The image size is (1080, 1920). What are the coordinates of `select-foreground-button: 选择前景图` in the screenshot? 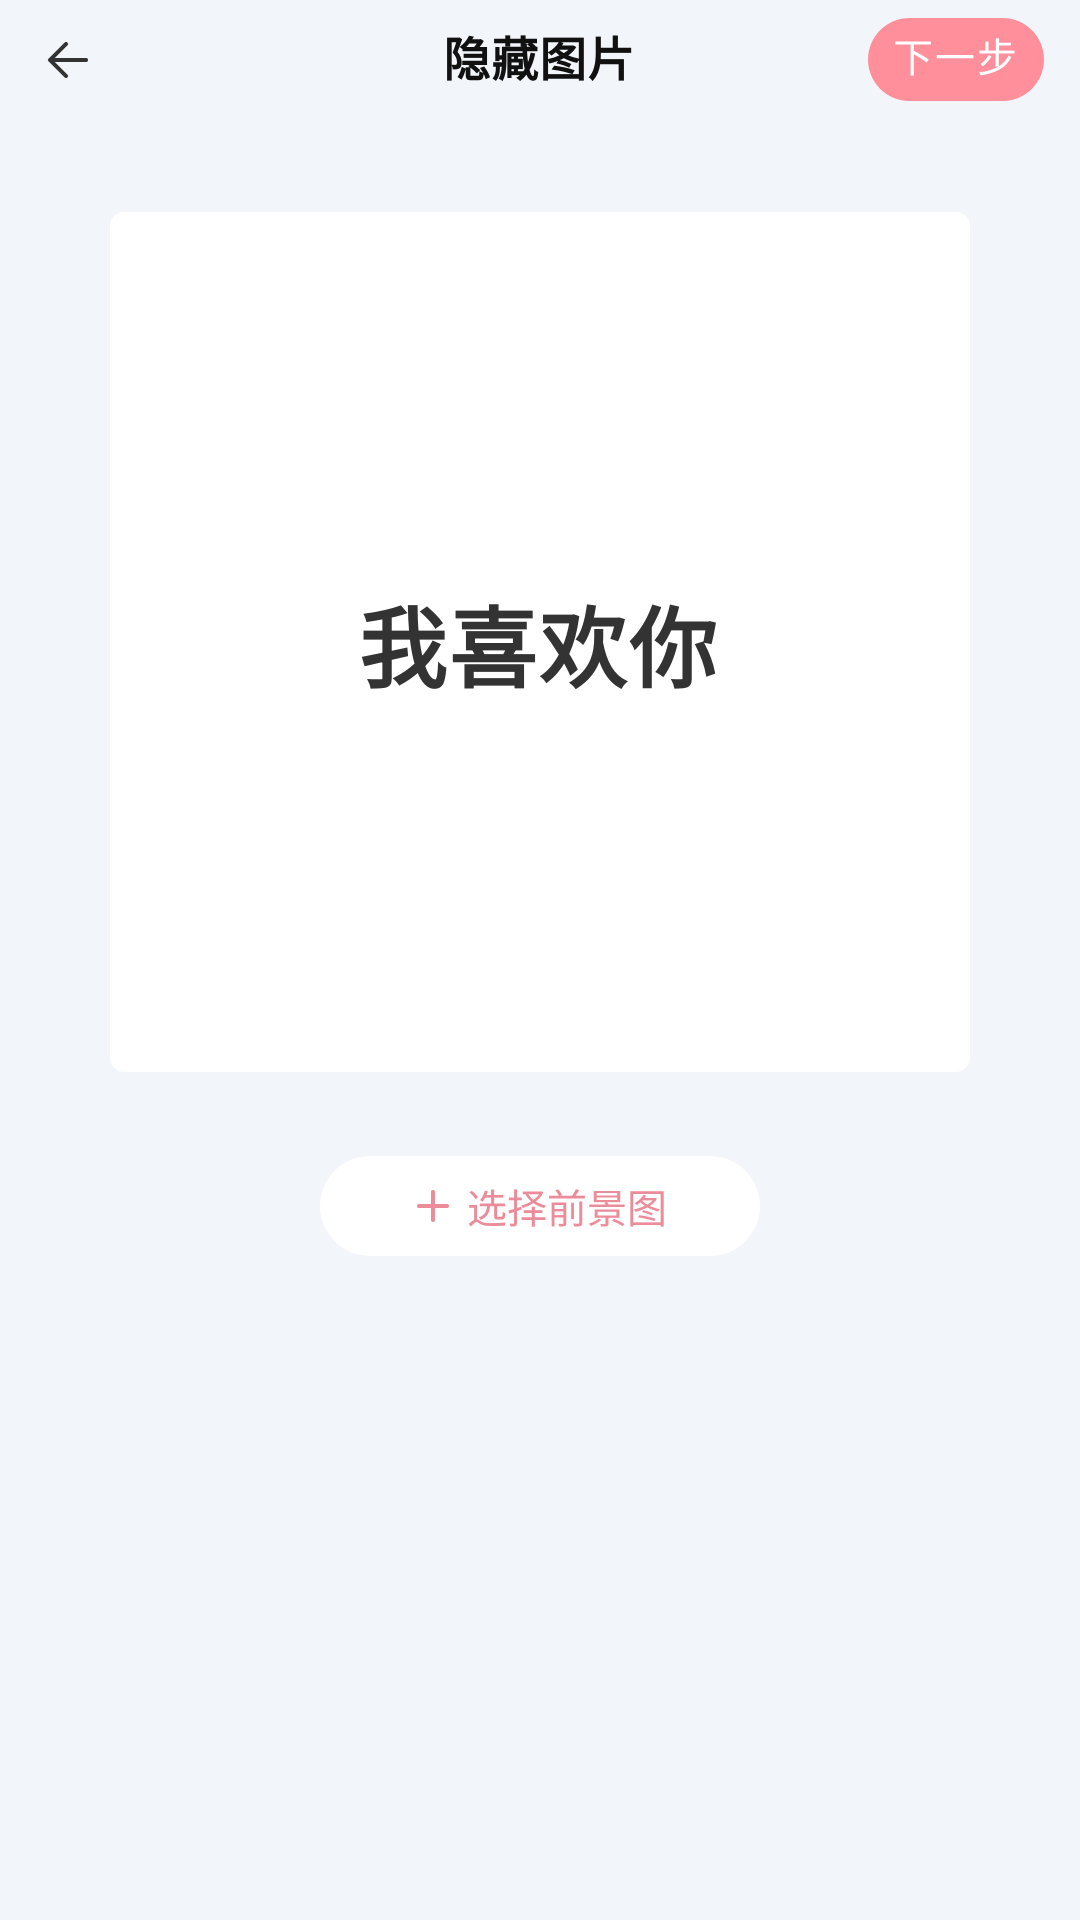 It's located at (540, 1206).